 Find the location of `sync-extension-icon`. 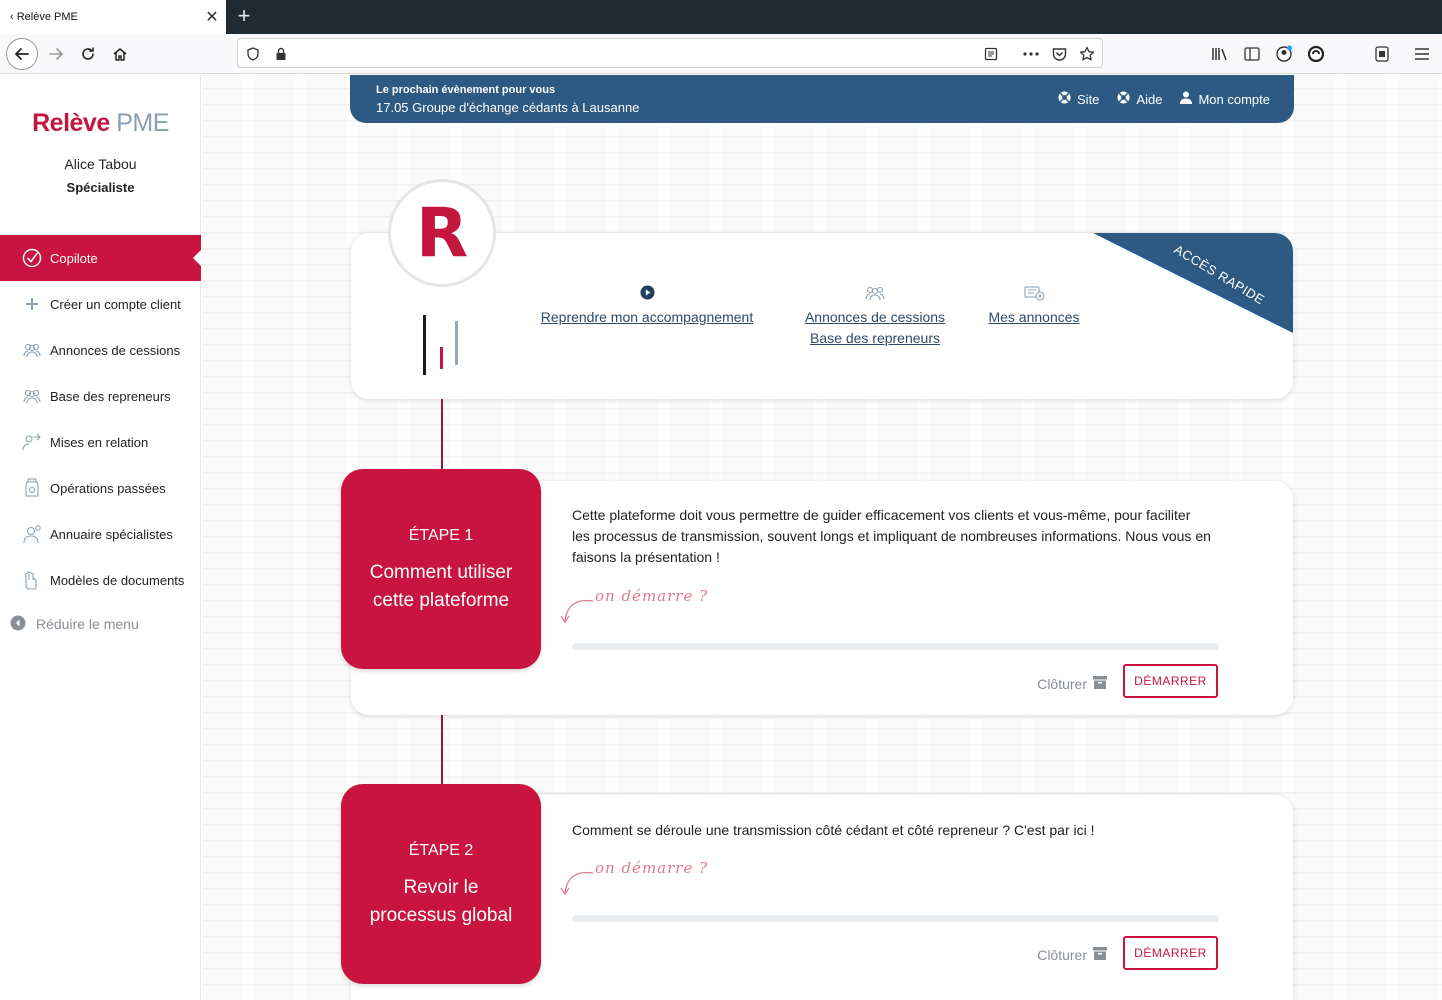

sync-extension-icon is located at coordinates (1316, 54).